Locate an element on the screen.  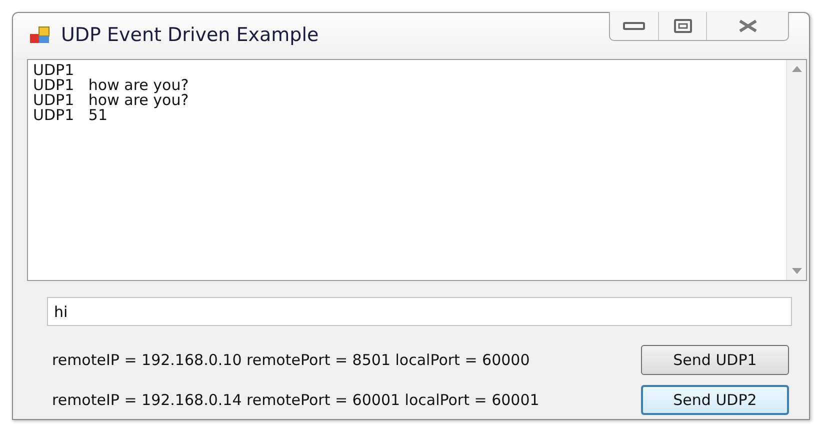
close-icon is located at coordinates (747, 26).